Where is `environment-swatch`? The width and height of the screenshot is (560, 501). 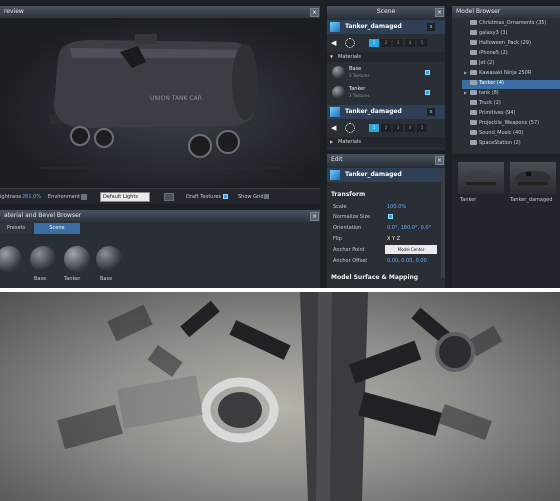
environment-swatch is located at coordinates (84, 197).